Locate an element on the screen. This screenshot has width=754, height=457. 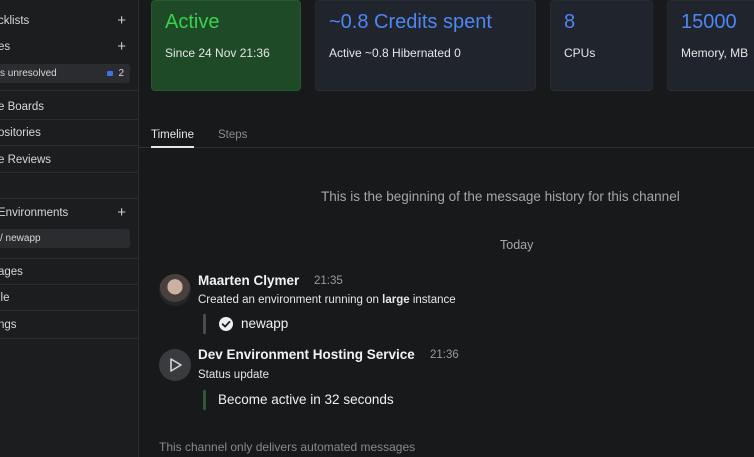
sidebar-item-label: ositories is located at coordinates (20, 133).